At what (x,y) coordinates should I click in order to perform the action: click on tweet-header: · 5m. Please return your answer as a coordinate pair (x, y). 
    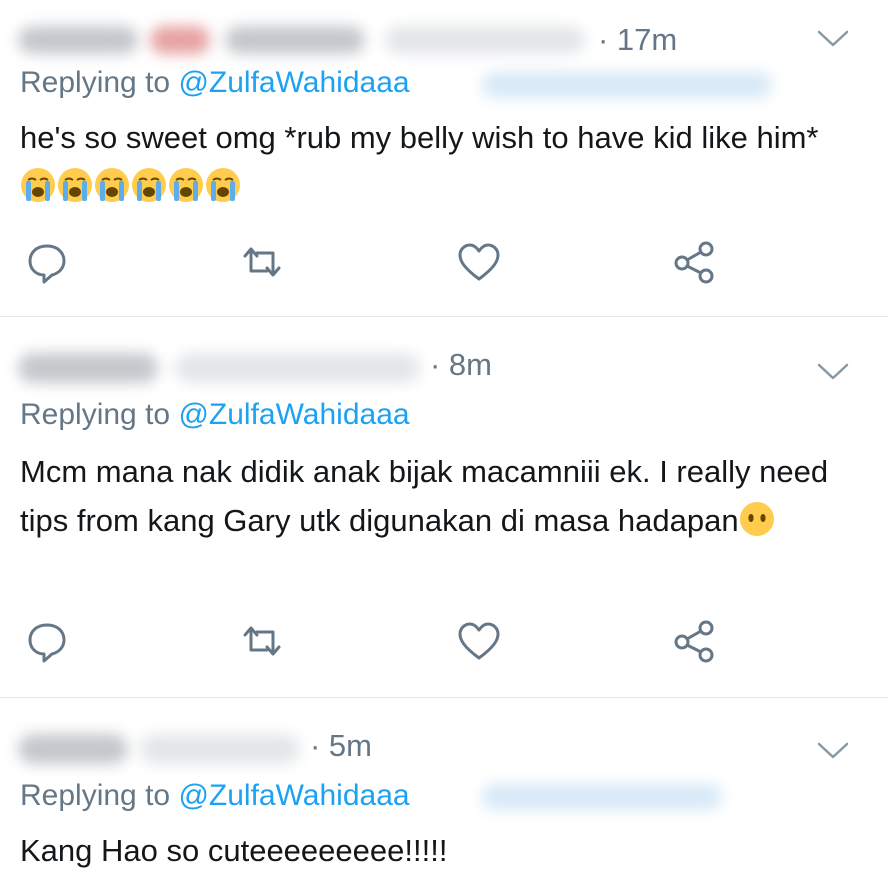
    Looking at the image, I should click on (444, 752).